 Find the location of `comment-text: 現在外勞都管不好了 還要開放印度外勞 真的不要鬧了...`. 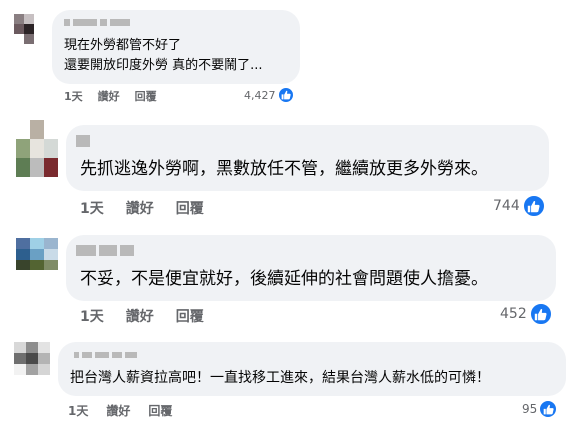

comment-text: 現在外勞都管不好了 還要開放印度外勞 真的不要鬧了... is located at coordinates (163, 55).